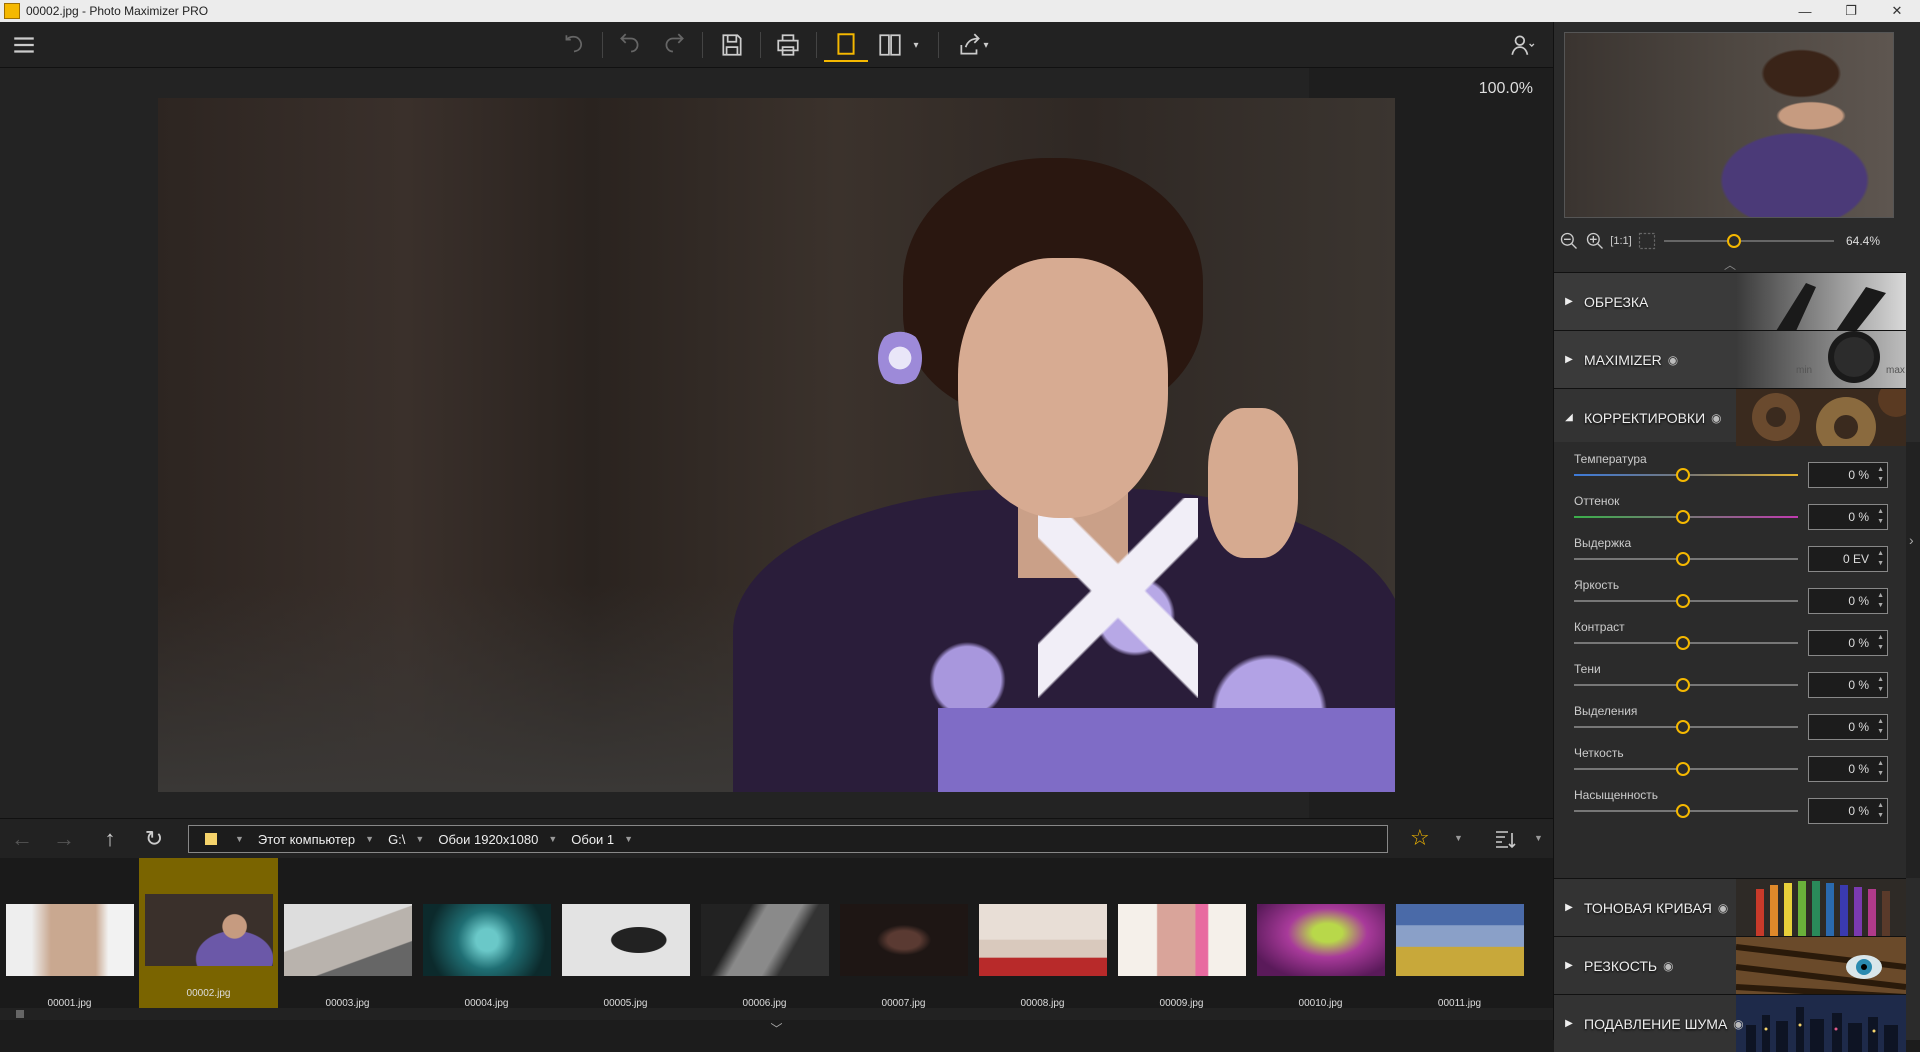 The width and height of the screenshot is (1920, 1052). What do you see at coordinates (574, 45) in the screenshot?
I see `undo-all-icon` at bounding box center [574, 45].